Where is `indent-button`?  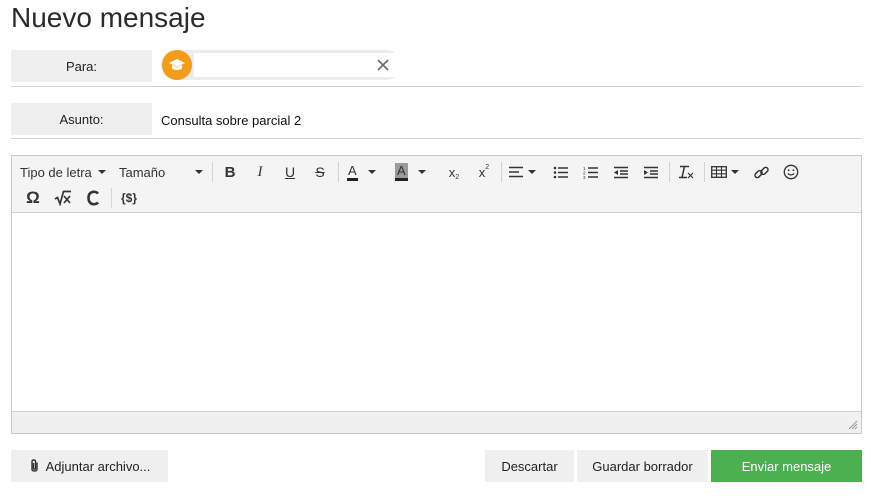
indent-button is located at coordinates (651, 172).